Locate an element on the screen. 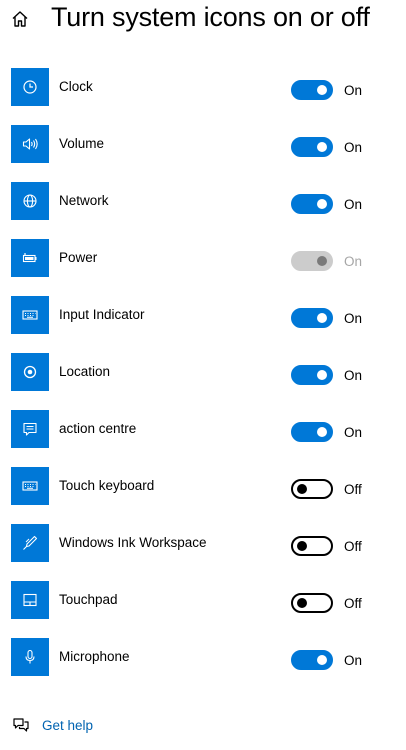 Image resolution: width=406 pixels, height=750 pixels. touch-keyboard-icon is located at coordinates (30, 486).